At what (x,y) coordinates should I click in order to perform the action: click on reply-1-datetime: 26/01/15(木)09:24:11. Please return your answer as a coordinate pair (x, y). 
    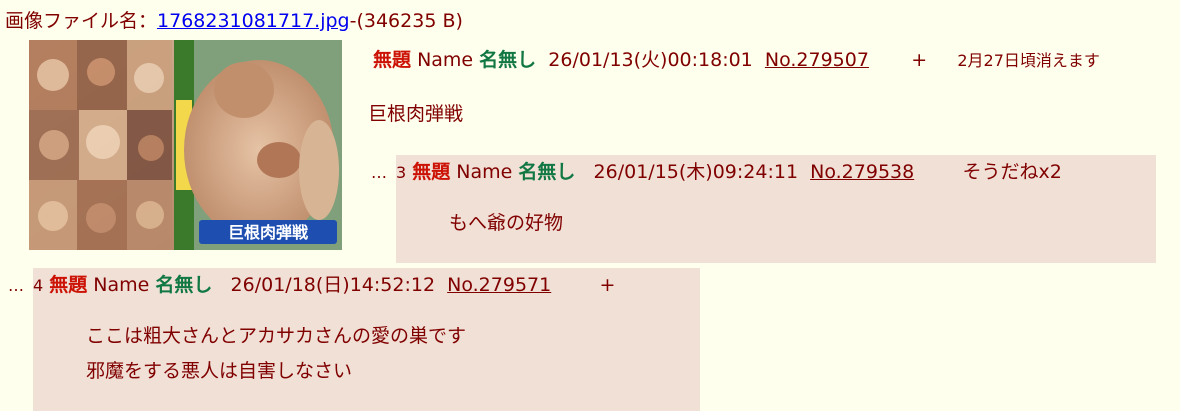
    Looking at the image, I should click on (696, 172).